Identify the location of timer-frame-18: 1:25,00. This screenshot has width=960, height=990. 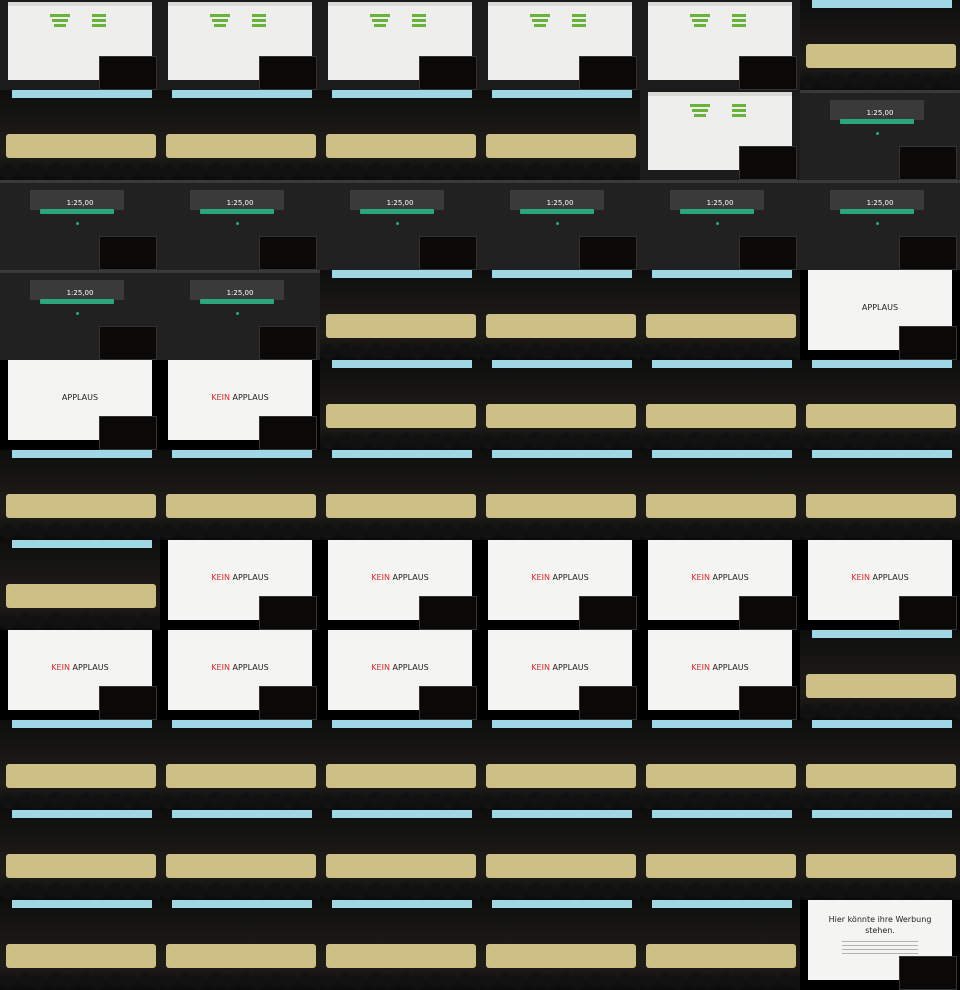
(880, 225).